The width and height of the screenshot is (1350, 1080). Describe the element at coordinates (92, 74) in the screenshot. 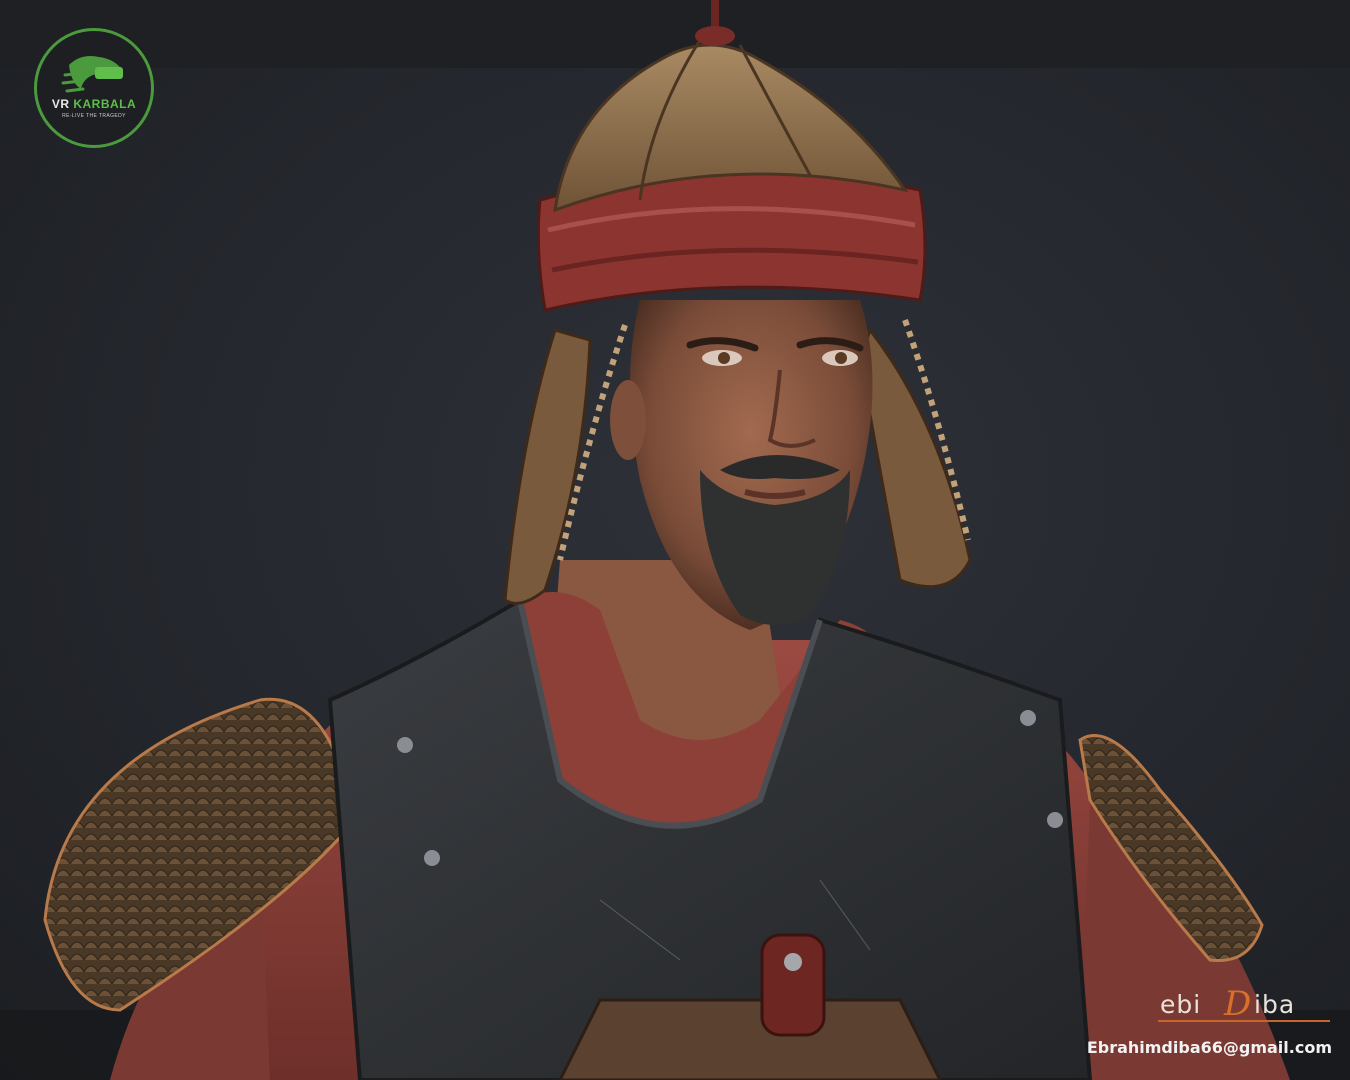

I see `vr-headset-face-icon` at that location.